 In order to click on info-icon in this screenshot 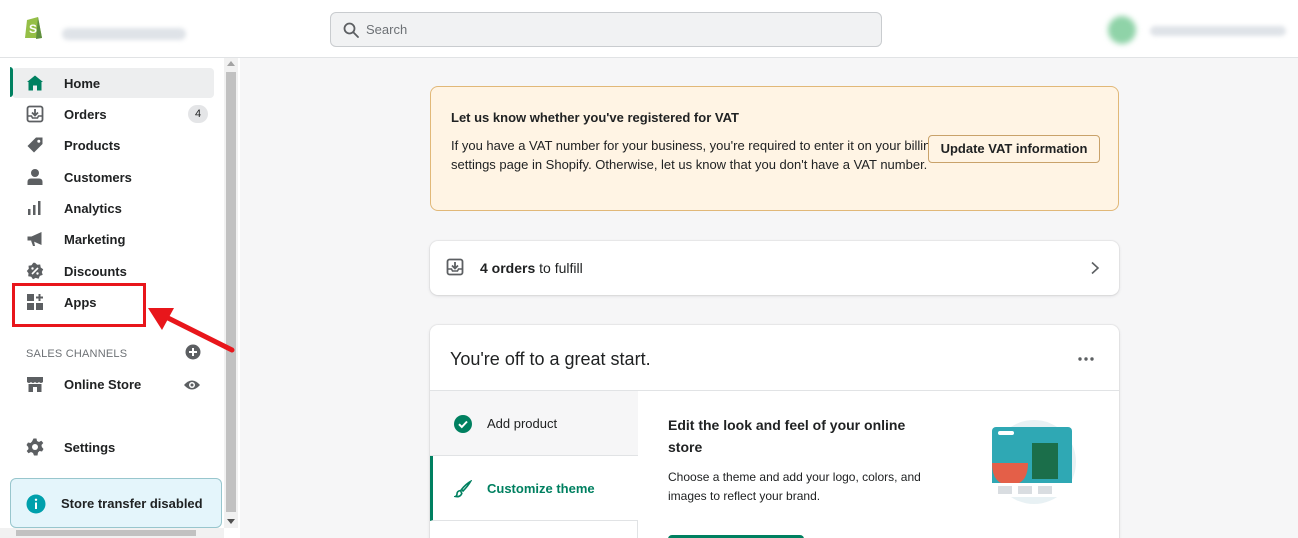, I will do `click(36, 504)`.